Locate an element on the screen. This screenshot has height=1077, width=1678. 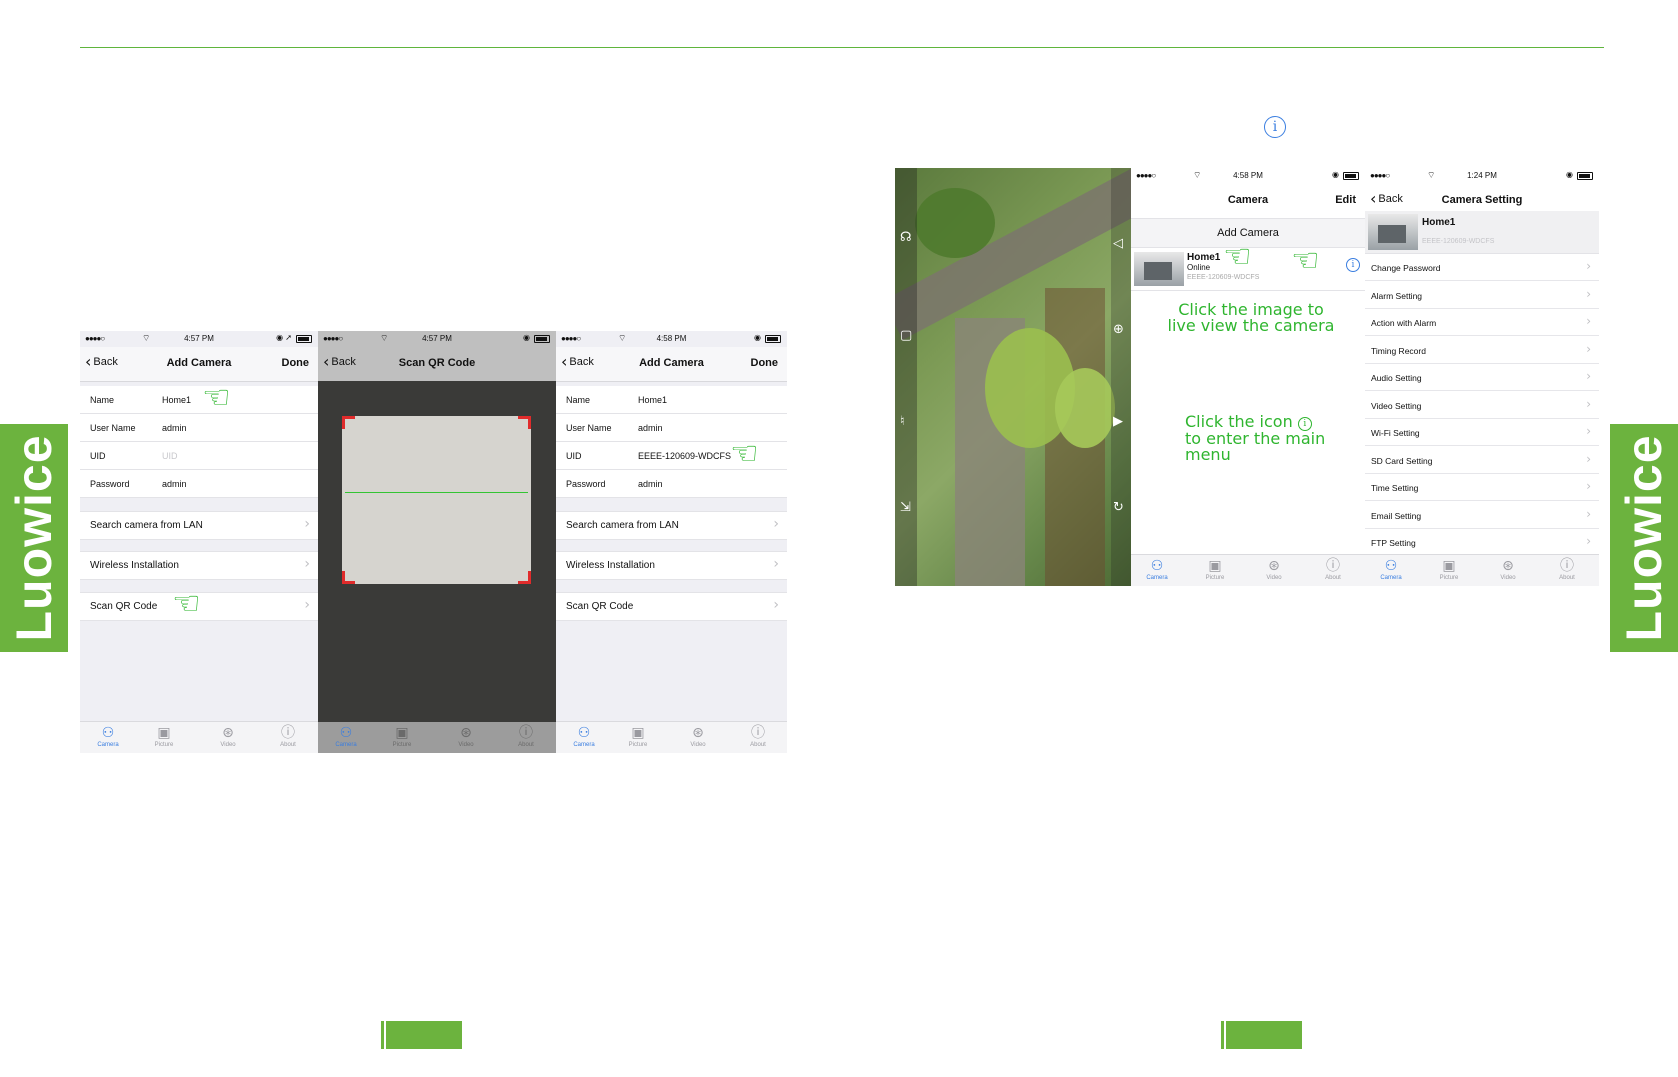
edit-button: Edit is located at coordinates (1345, 200).